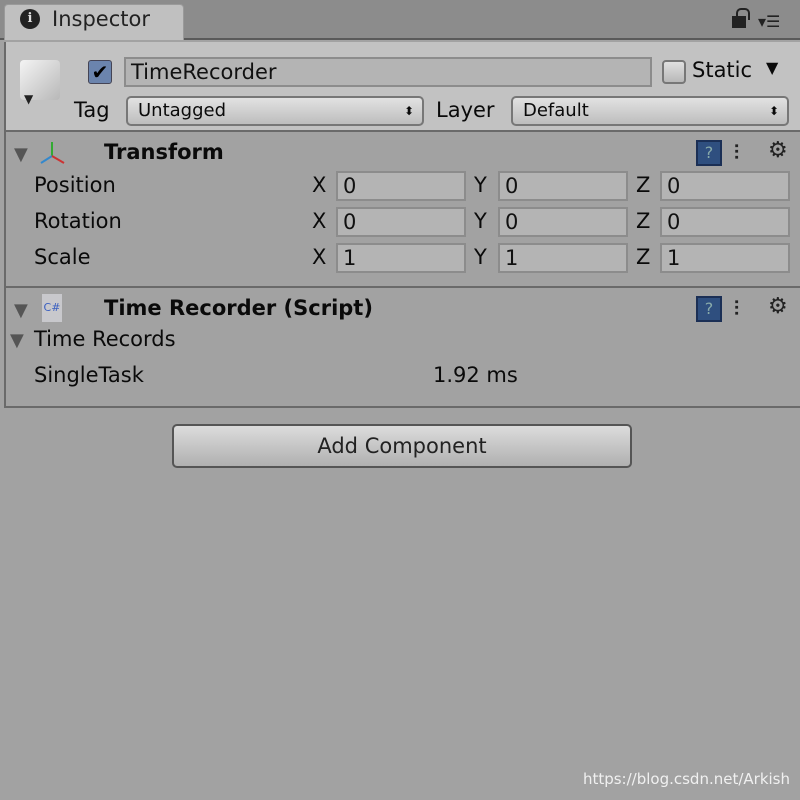 The width and height of the screenshot is (800, 800). What do you see at coordinates (686, 779) in the screenshot?
I see `watermark: https://blog.csdn.net/Arkish` at bounding box center [686, 779].